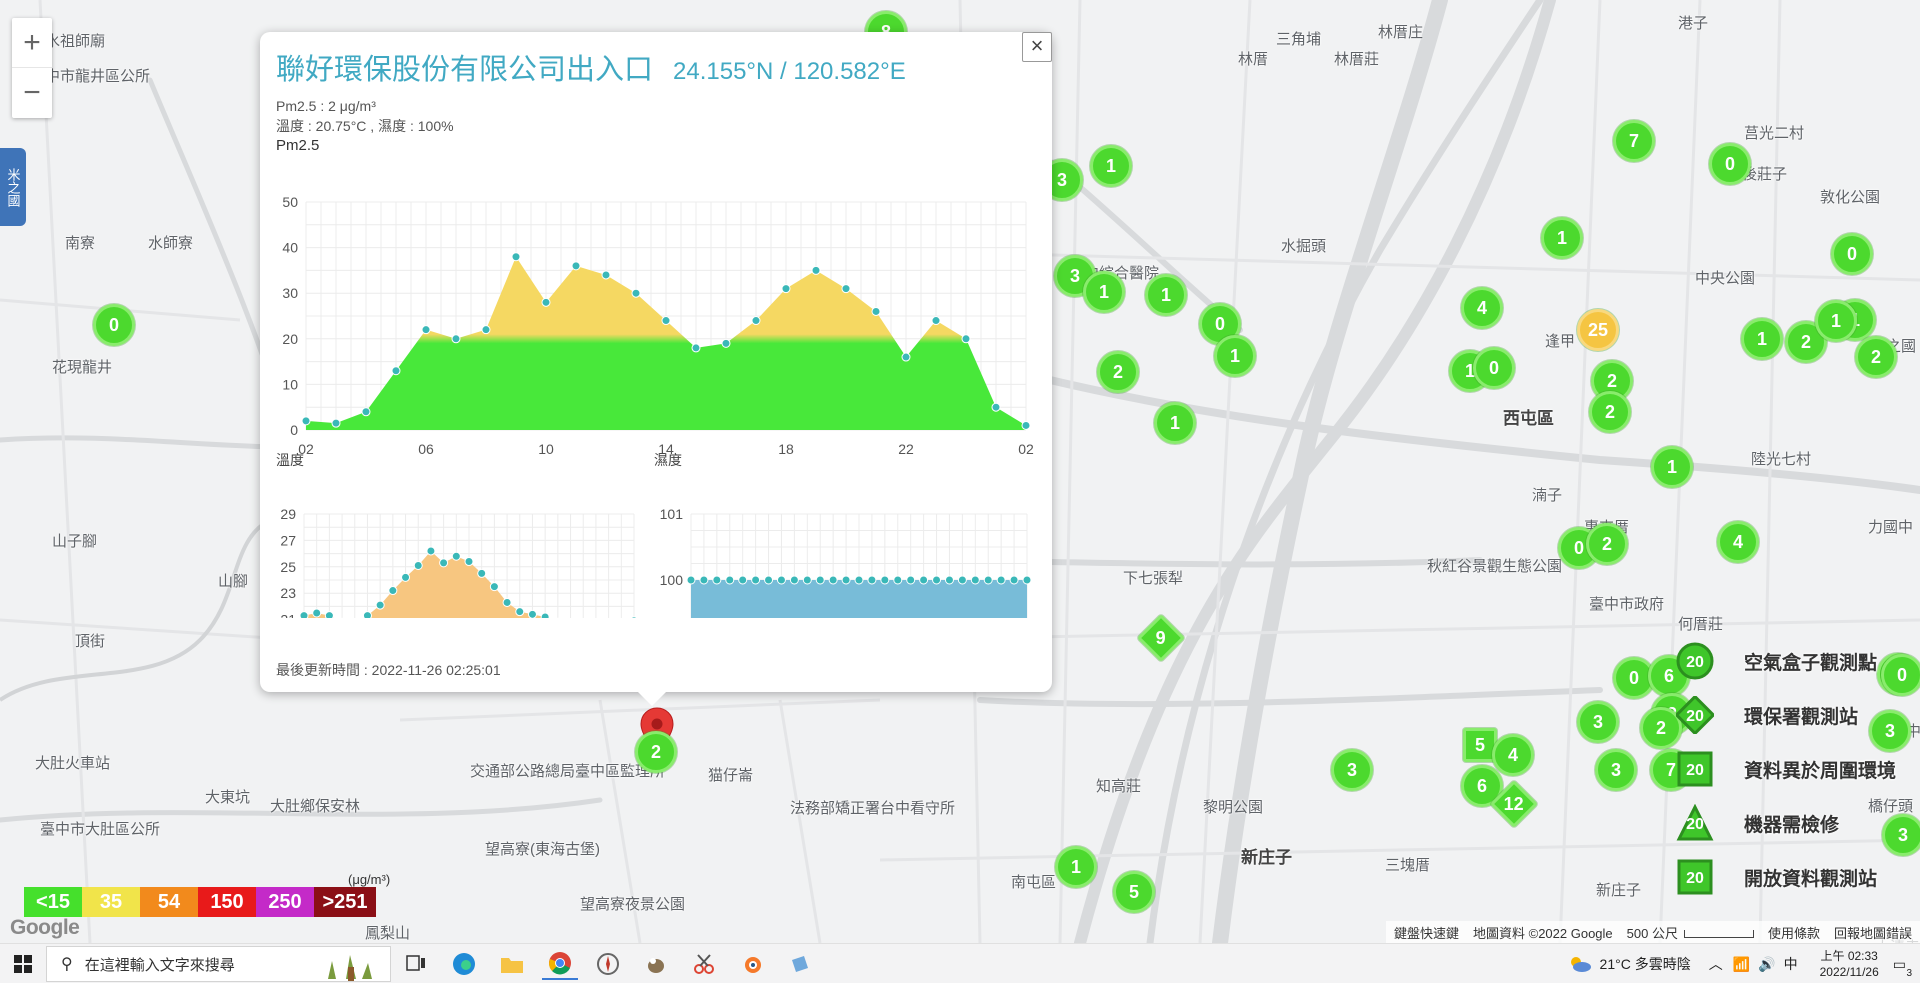 Image resolution: width=1920 pixels, height=983 pixels. What do you see at coordinates (512, 964) in the screenshot?
I see `file-explorer-icon` at bounding box center [512, 964].